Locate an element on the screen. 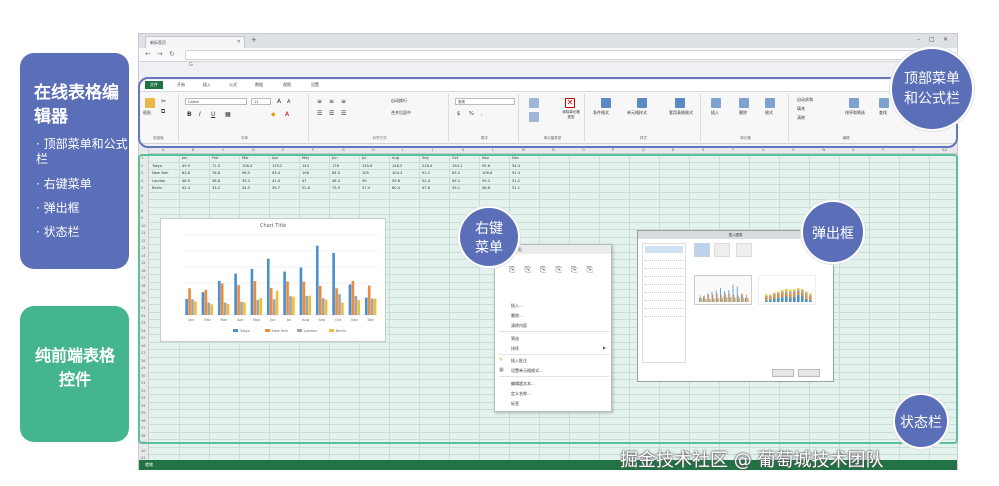 This screenshot has width=999, height=486. column-letter: Q is located at coordinates (643, 150).